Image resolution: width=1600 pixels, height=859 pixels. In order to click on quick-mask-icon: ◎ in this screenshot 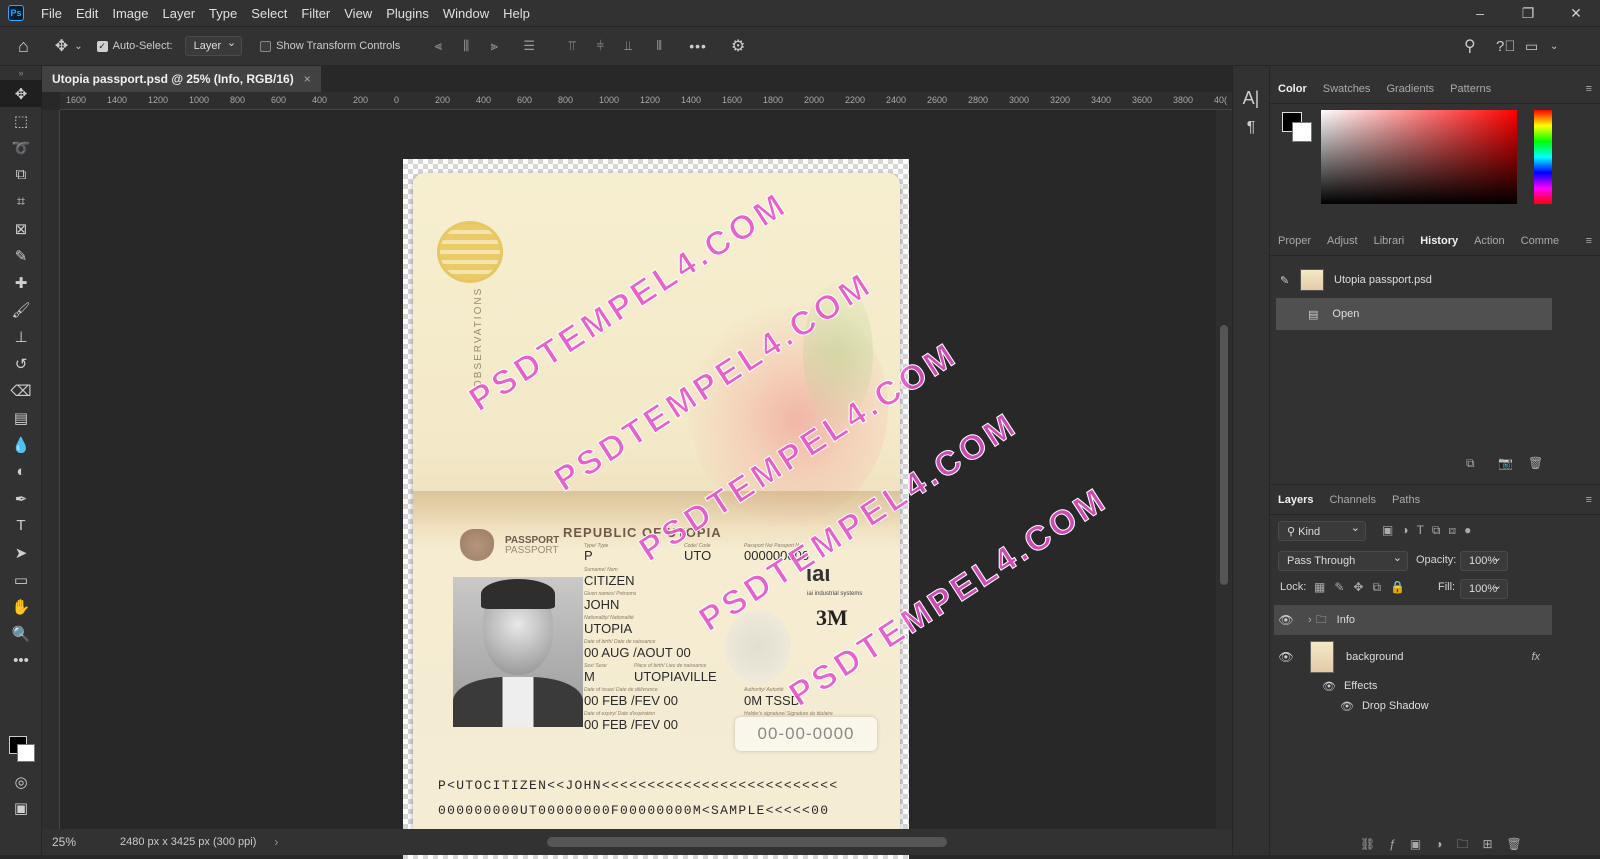, I will do `click(21, 781)`.